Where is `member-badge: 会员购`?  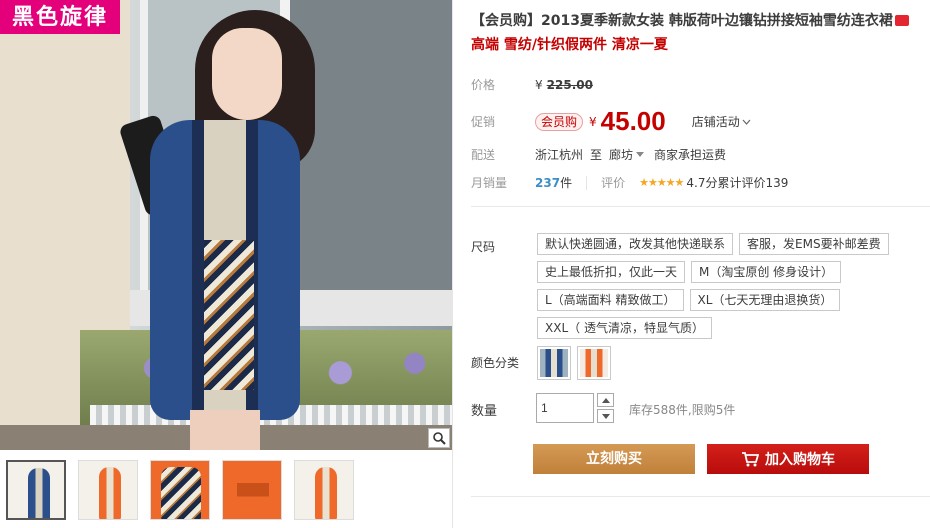
member-badge: 会员购 is located at coordinates (559, 121).